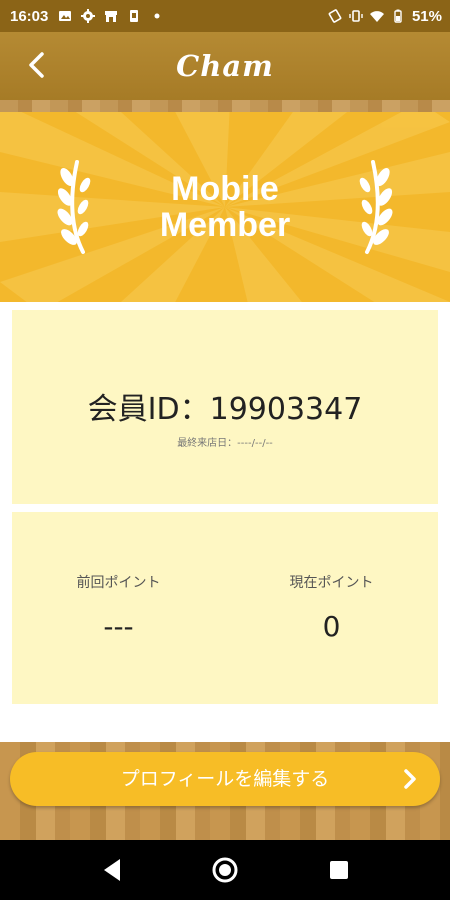  What do you see at coordinates (426, 16) in the screenshot?
I see `battery-percentage: 51%` at bounding box center [426, 16].